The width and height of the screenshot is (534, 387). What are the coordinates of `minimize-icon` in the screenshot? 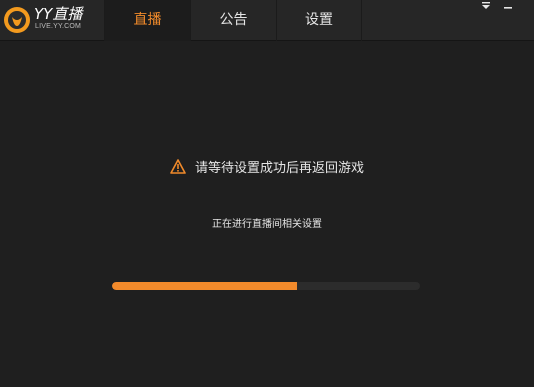 It's located at (508, 8).